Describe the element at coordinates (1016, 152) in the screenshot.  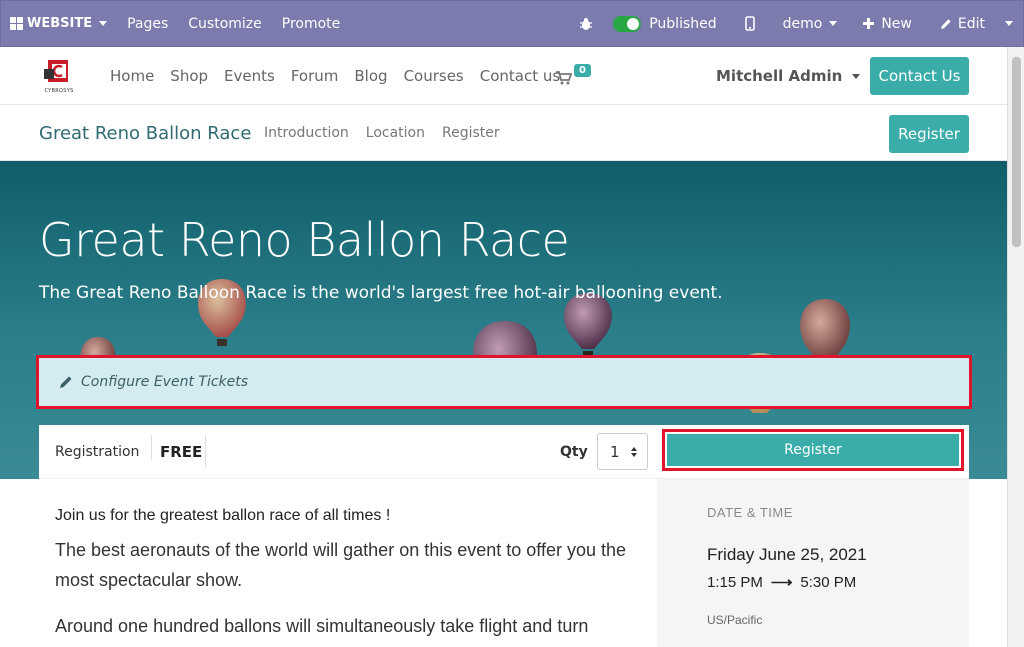
I see `scrollbar-thumb` at that location.